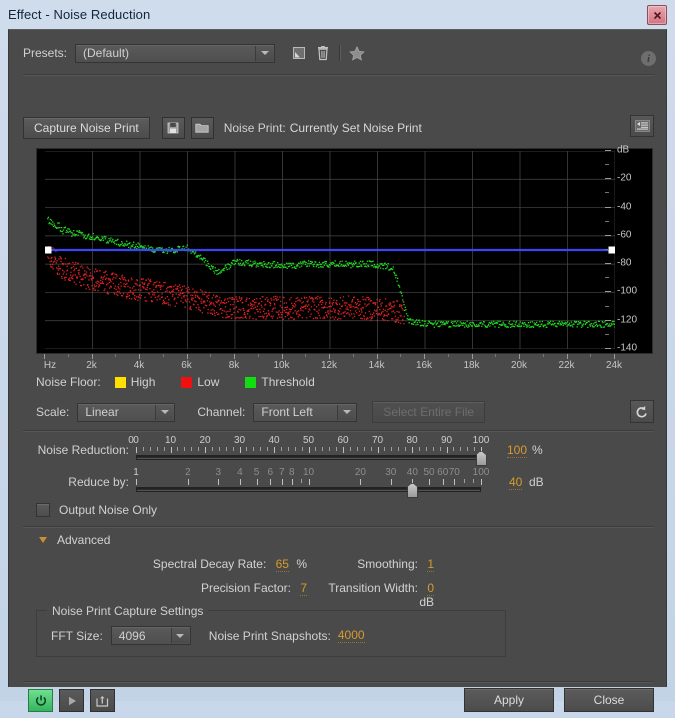 This screenshot has height=718, width=675. Describe the element at coordinates (269, 635) in the screenshot. I see `noise-print-snapshots-label: Noise Print Snapshots:` at that location.